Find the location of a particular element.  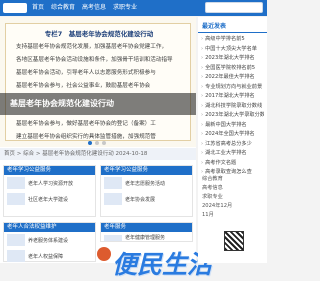

list-item: › 中国十大顶尖大学名单 is located at coordinates (232, 50).